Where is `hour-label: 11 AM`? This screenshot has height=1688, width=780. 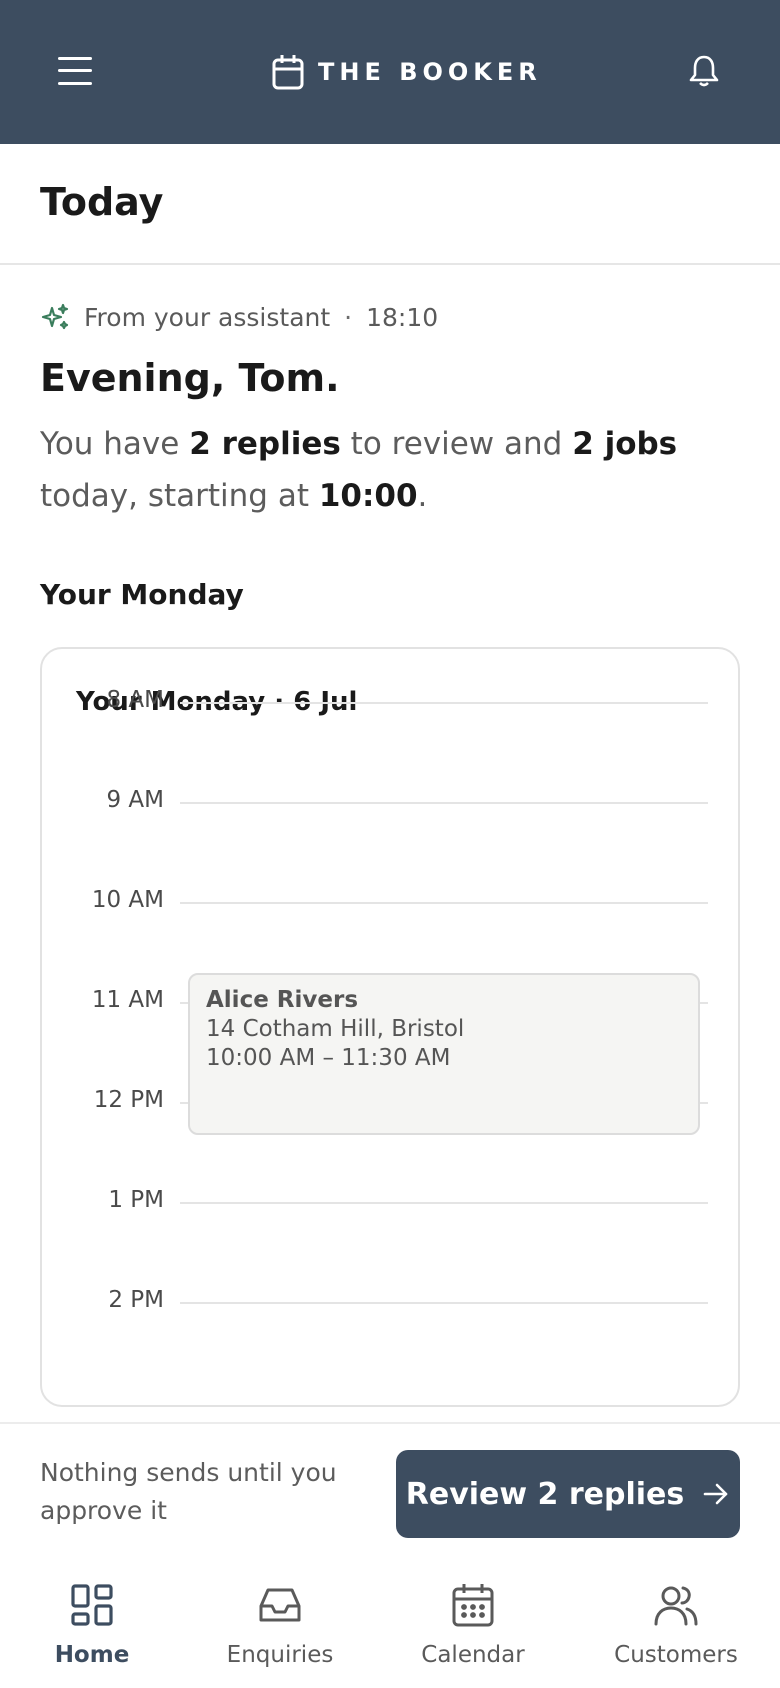
hour-label: 11 AM is located at coordinates (127, 1000).